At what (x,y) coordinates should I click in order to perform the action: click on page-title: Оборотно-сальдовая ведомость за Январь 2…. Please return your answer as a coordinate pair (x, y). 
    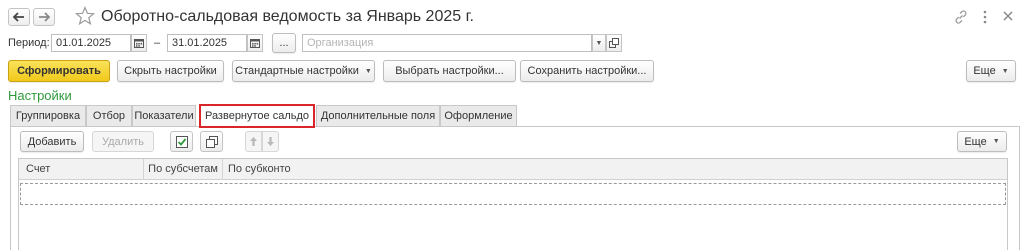
    Looking at the image, I should click on (287, 16).